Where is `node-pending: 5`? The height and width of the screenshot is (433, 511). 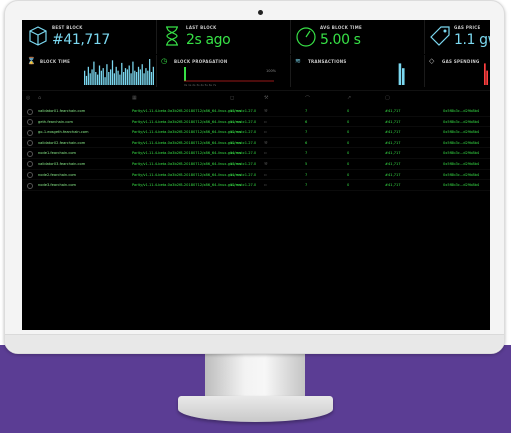
node-pending: 5 is located at coordinates (306, 163).